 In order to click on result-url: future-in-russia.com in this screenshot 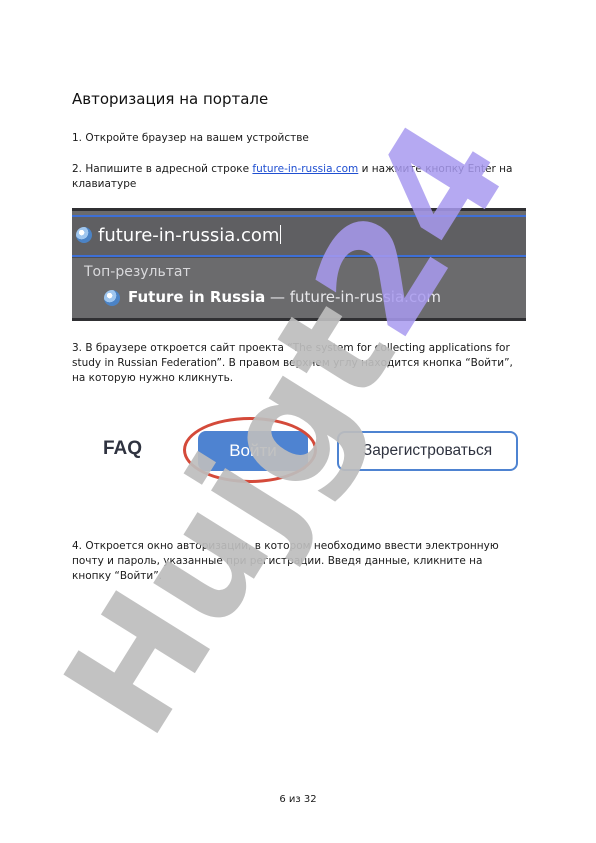, I will do `click(365, 297)`.